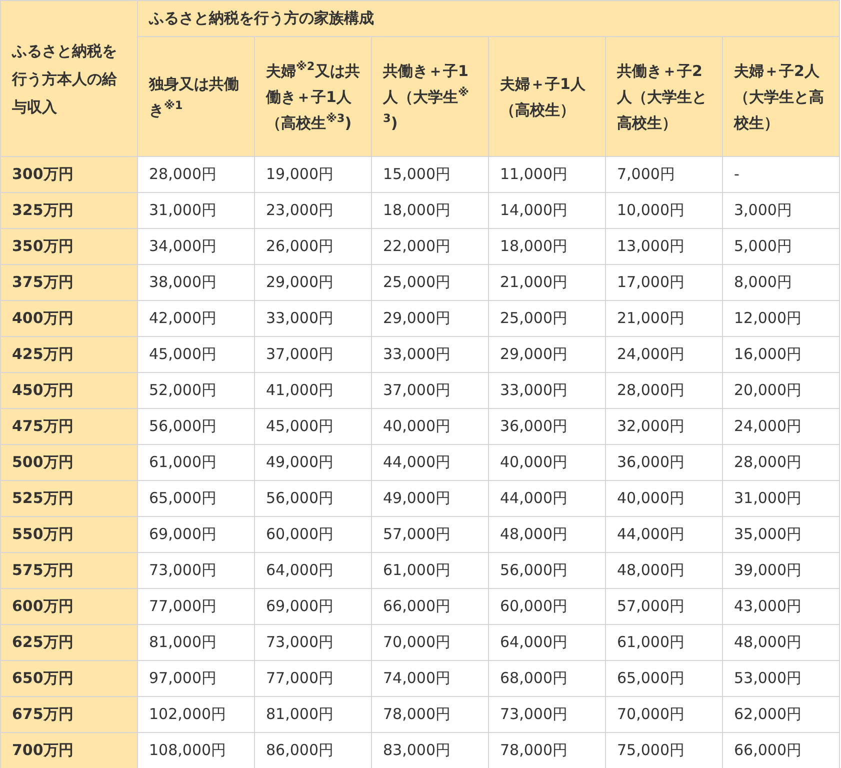 The width and height of the screenshot is (841, 768). Describe the element at coordinates (781, 318) in the screenshot. I see `table-cell: 12,000円` at that location.